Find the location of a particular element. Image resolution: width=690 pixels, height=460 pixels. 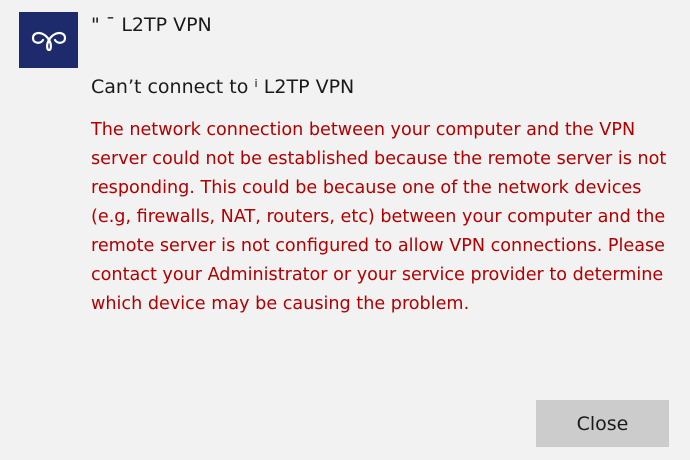

vpn-app-icon is located at coordinates (48, 40).